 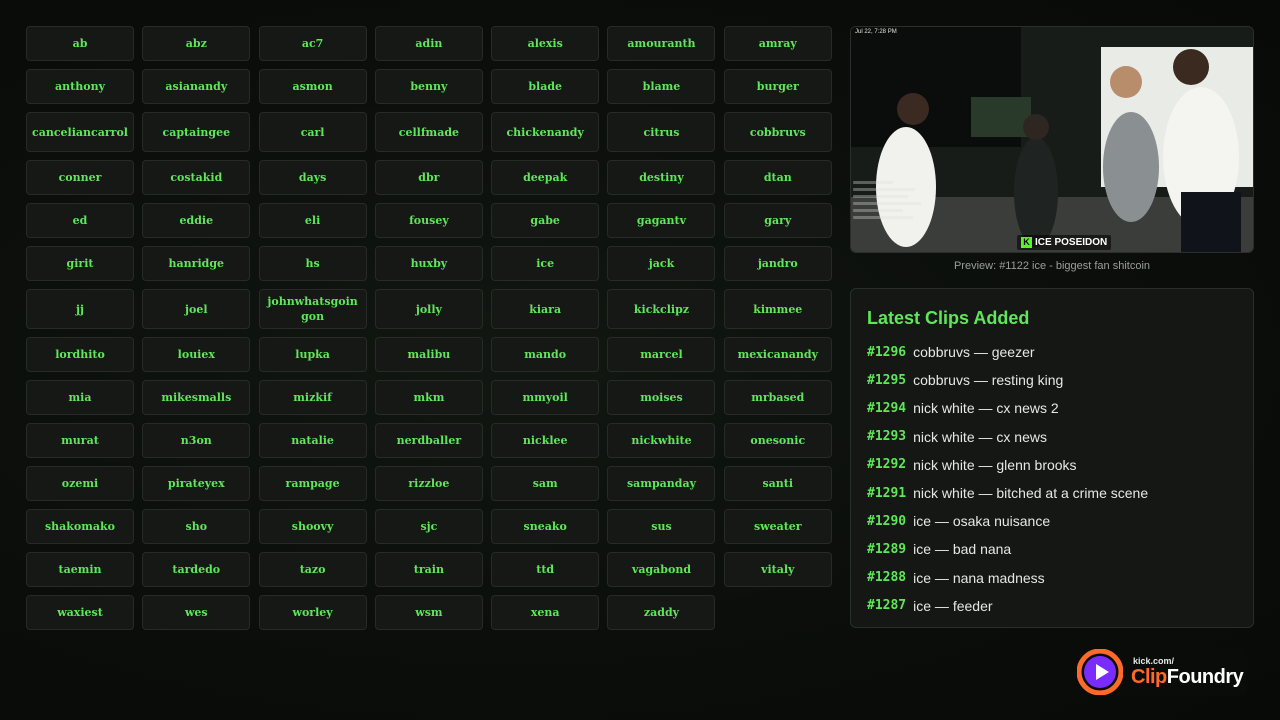 I want to click on streamer-button-lupka: lupka, so click(x=312, y=354).